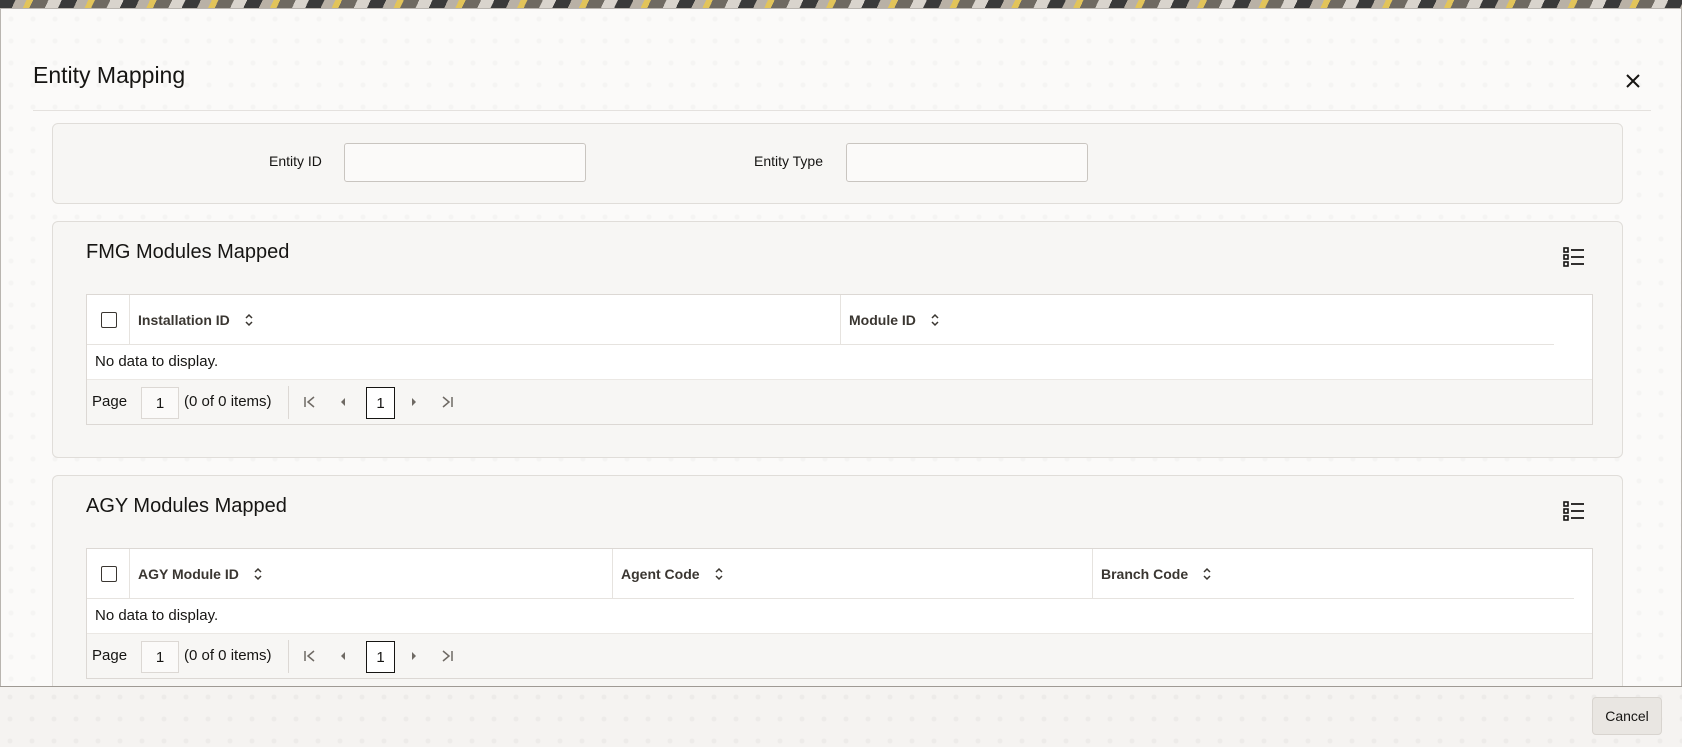  I want to click on fmg-section-title: FMG Modules Mapped, so click(188, 252).